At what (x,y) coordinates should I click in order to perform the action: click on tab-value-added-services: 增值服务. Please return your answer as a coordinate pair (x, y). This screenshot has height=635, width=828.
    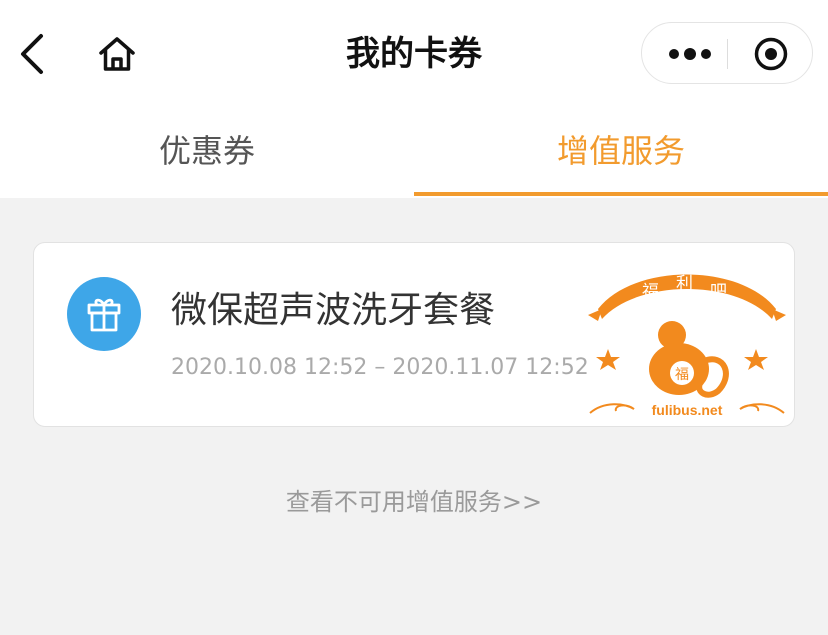
    Looking at the image, I should click on (621, 153).